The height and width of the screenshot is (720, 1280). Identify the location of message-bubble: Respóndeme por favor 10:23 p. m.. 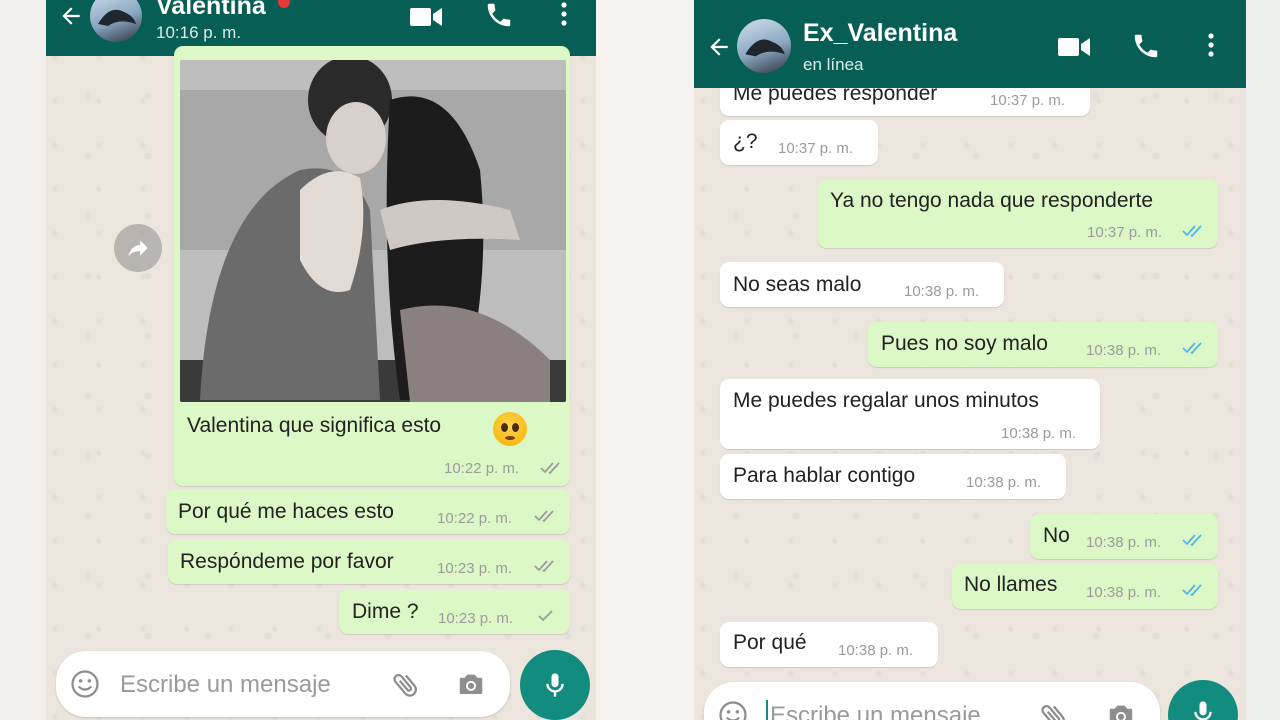
(369, 561).